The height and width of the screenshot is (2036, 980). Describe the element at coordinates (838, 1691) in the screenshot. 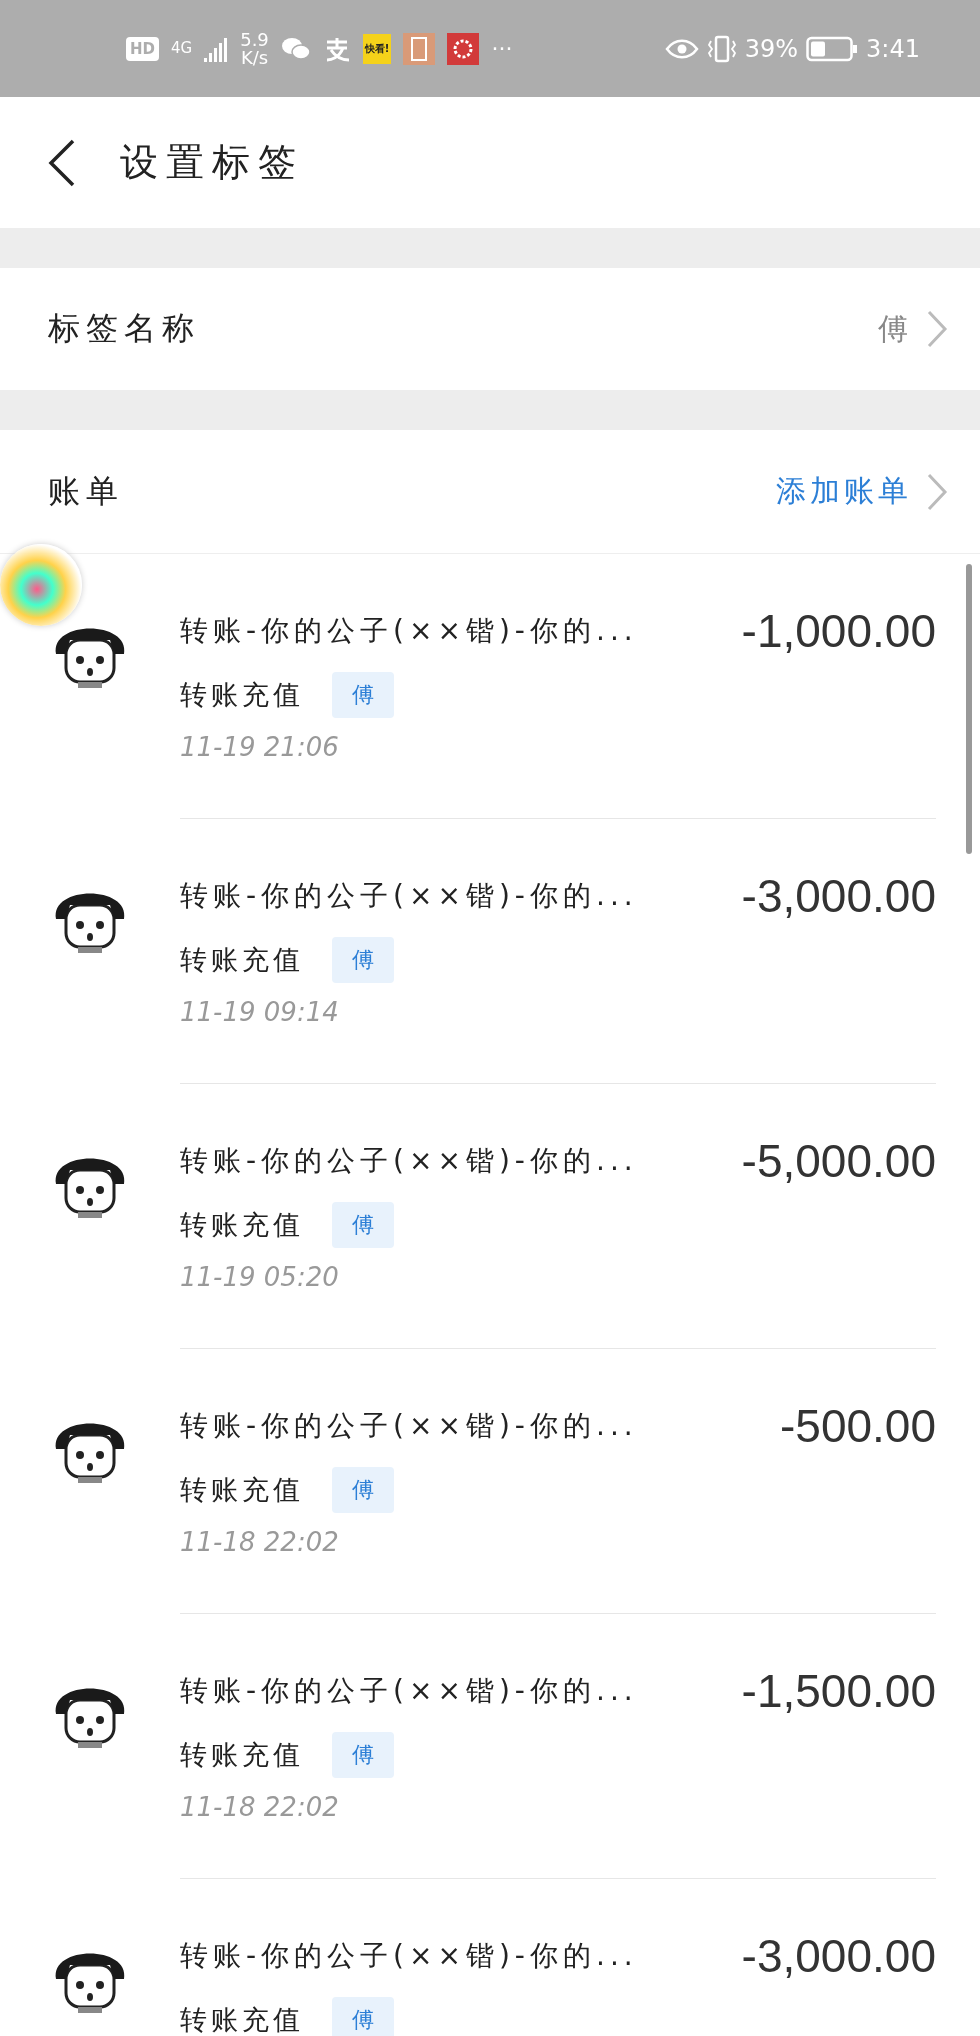

I see `bill-amount: -1,500.00` at that location.